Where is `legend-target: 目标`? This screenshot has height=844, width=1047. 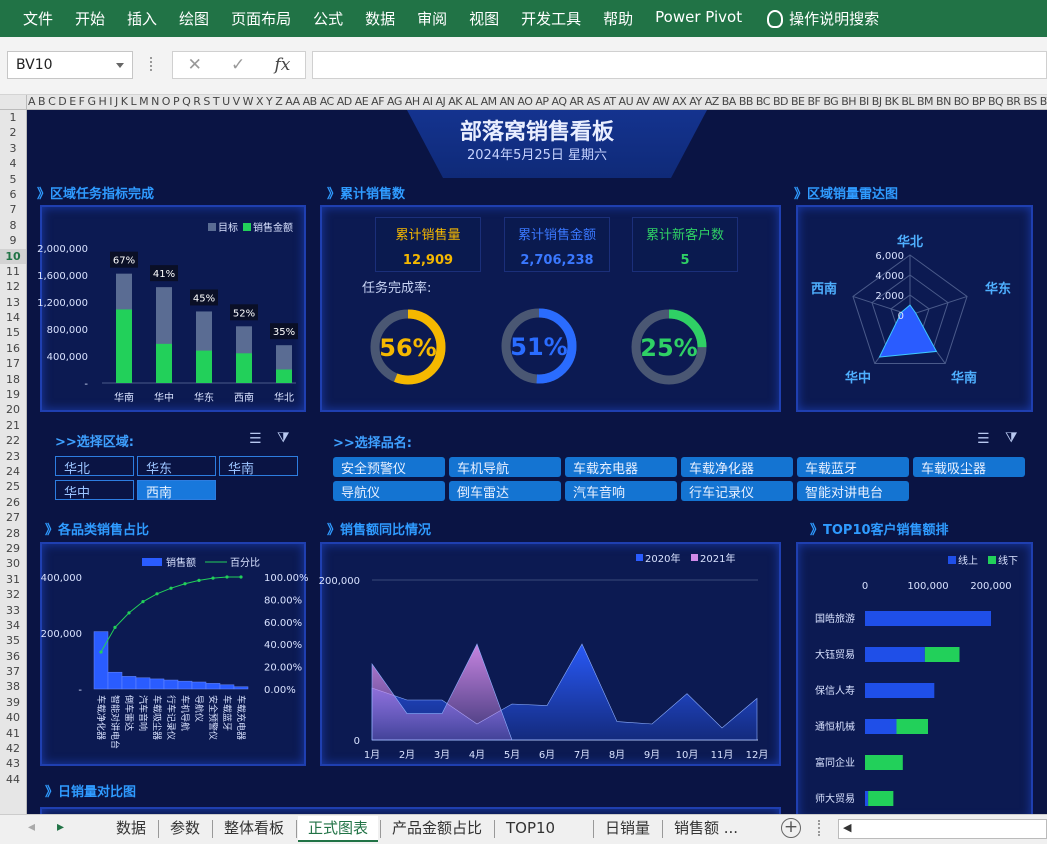
legend-target: 目标 is located at coordinates (228, 228).